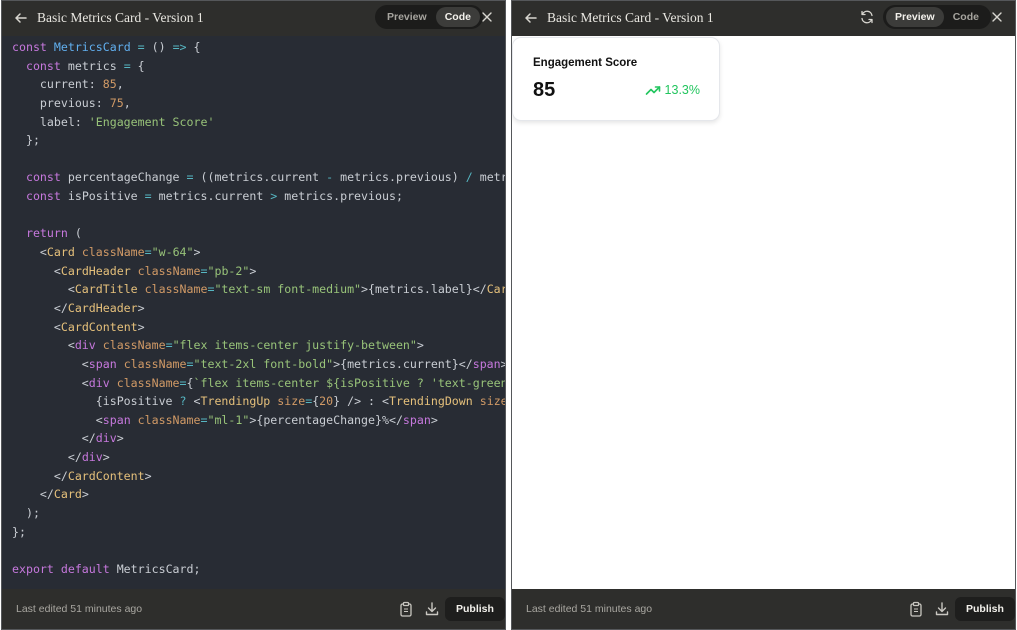 This screenshot has height=630, width=1017. What do you see at coordinates (46, 233) in the screenshot?
I see `code-token: return` at bounding box center [46, 233].